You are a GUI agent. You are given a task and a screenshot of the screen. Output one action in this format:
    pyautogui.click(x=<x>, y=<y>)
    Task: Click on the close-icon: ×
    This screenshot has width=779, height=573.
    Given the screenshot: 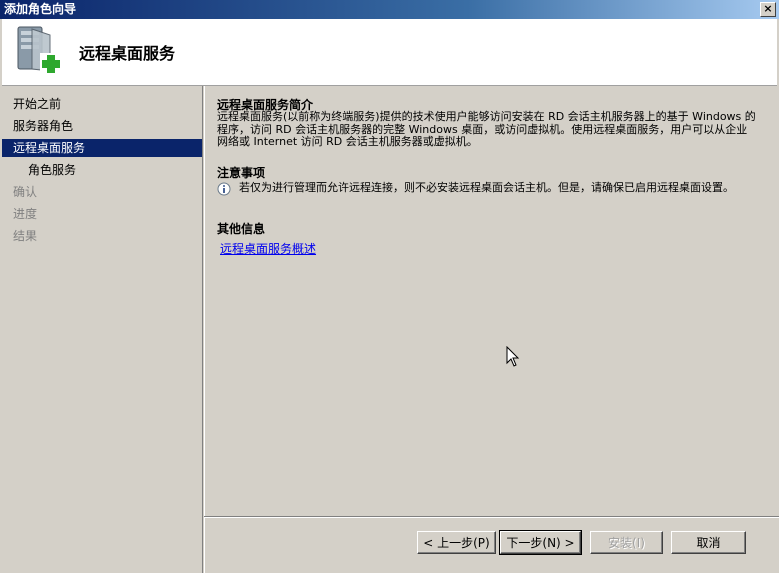 What is the action you would take?
    pyautogui.click(x=768, y=9)
    